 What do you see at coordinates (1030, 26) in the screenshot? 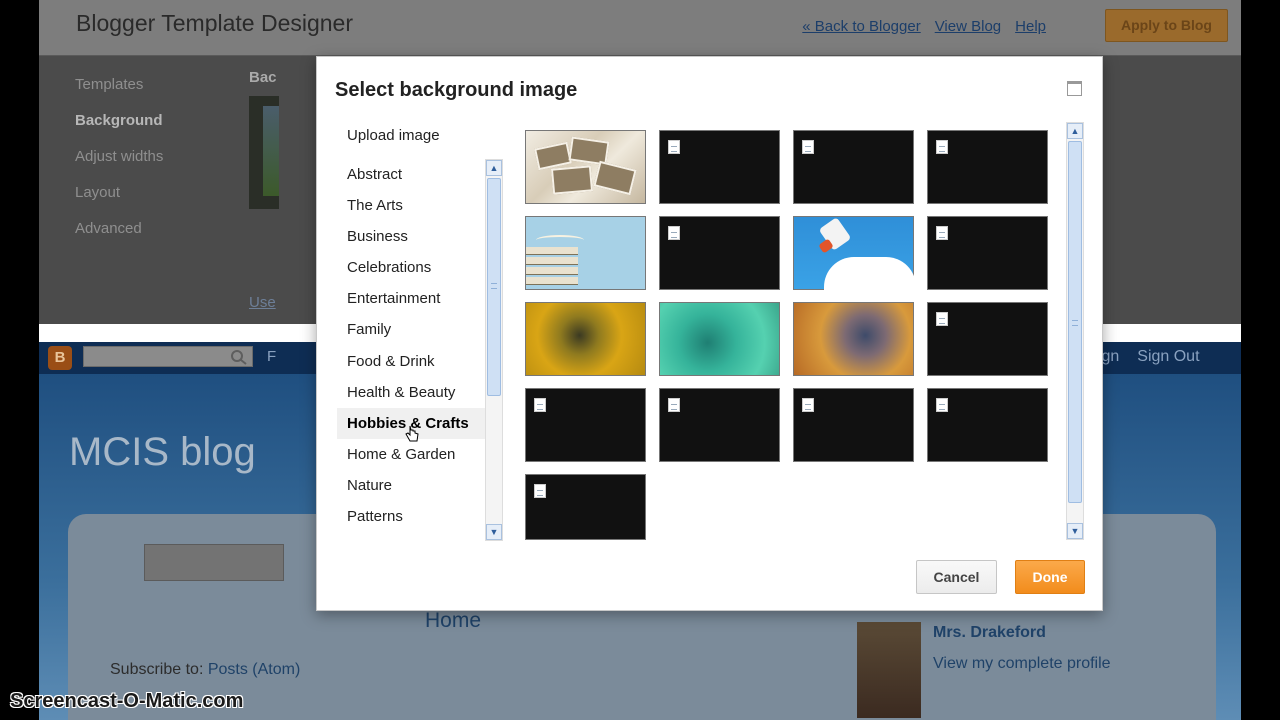
I see `help-link: Help` at bounding box center [1030, 26].